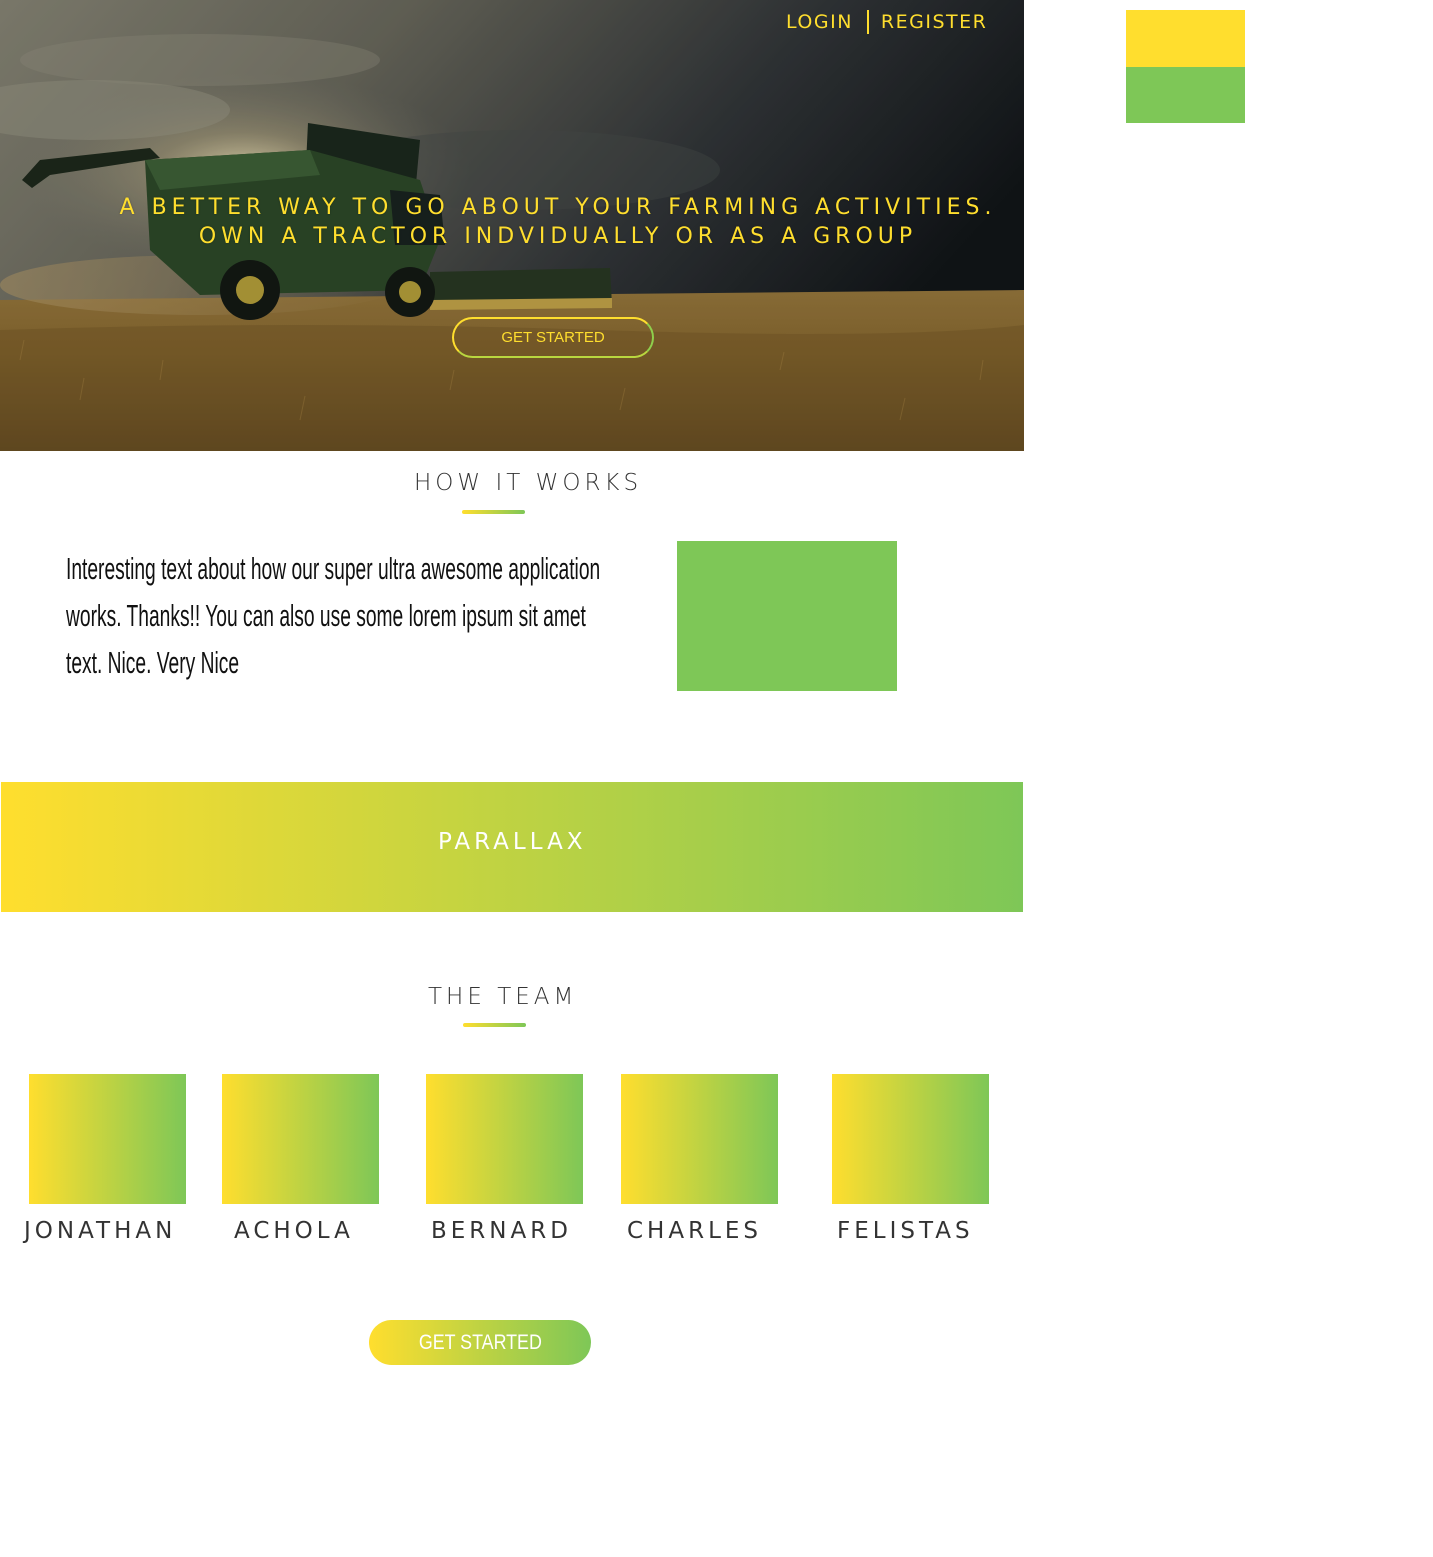 This screenshot has height=1557, width=1433. I want to click on hero-get-started-button: GET STARTED, so click(553, 337).